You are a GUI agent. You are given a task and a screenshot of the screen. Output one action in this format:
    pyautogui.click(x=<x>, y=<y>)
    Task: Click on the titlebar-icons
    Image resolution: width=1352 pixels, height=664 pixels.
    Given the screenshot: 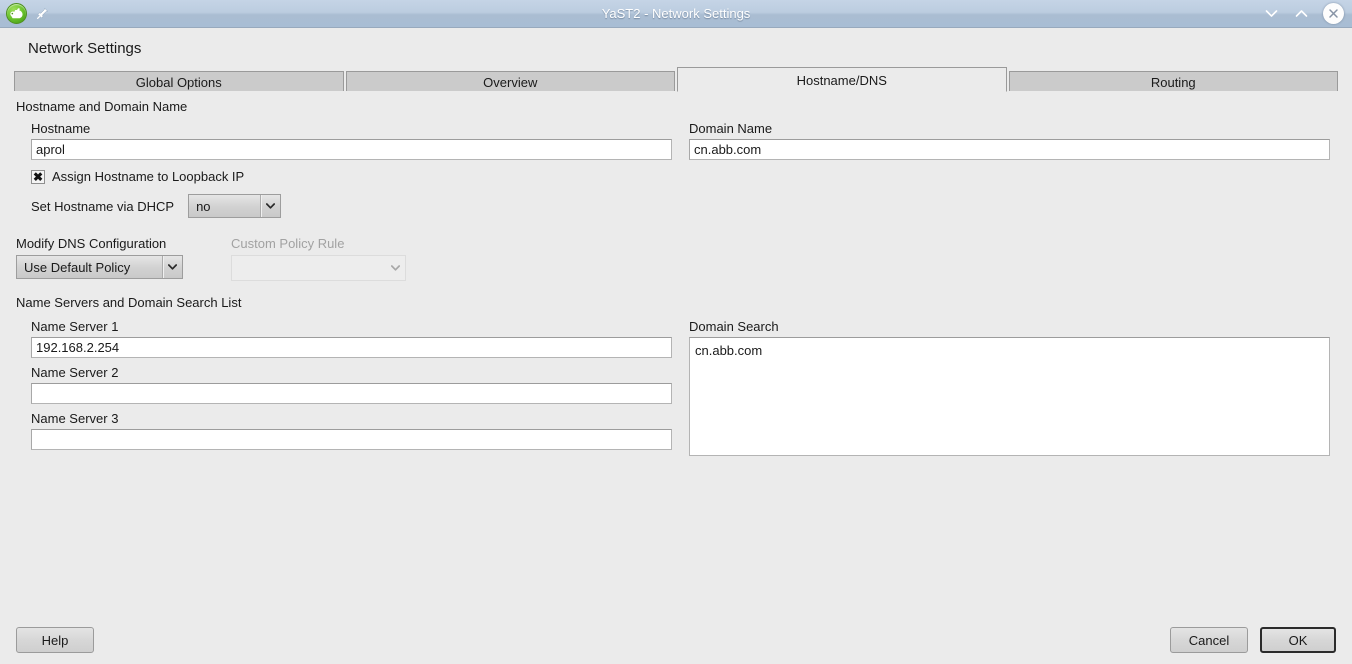 What is the action you would take?
    pyautogui.click(x=25, y=13)
    